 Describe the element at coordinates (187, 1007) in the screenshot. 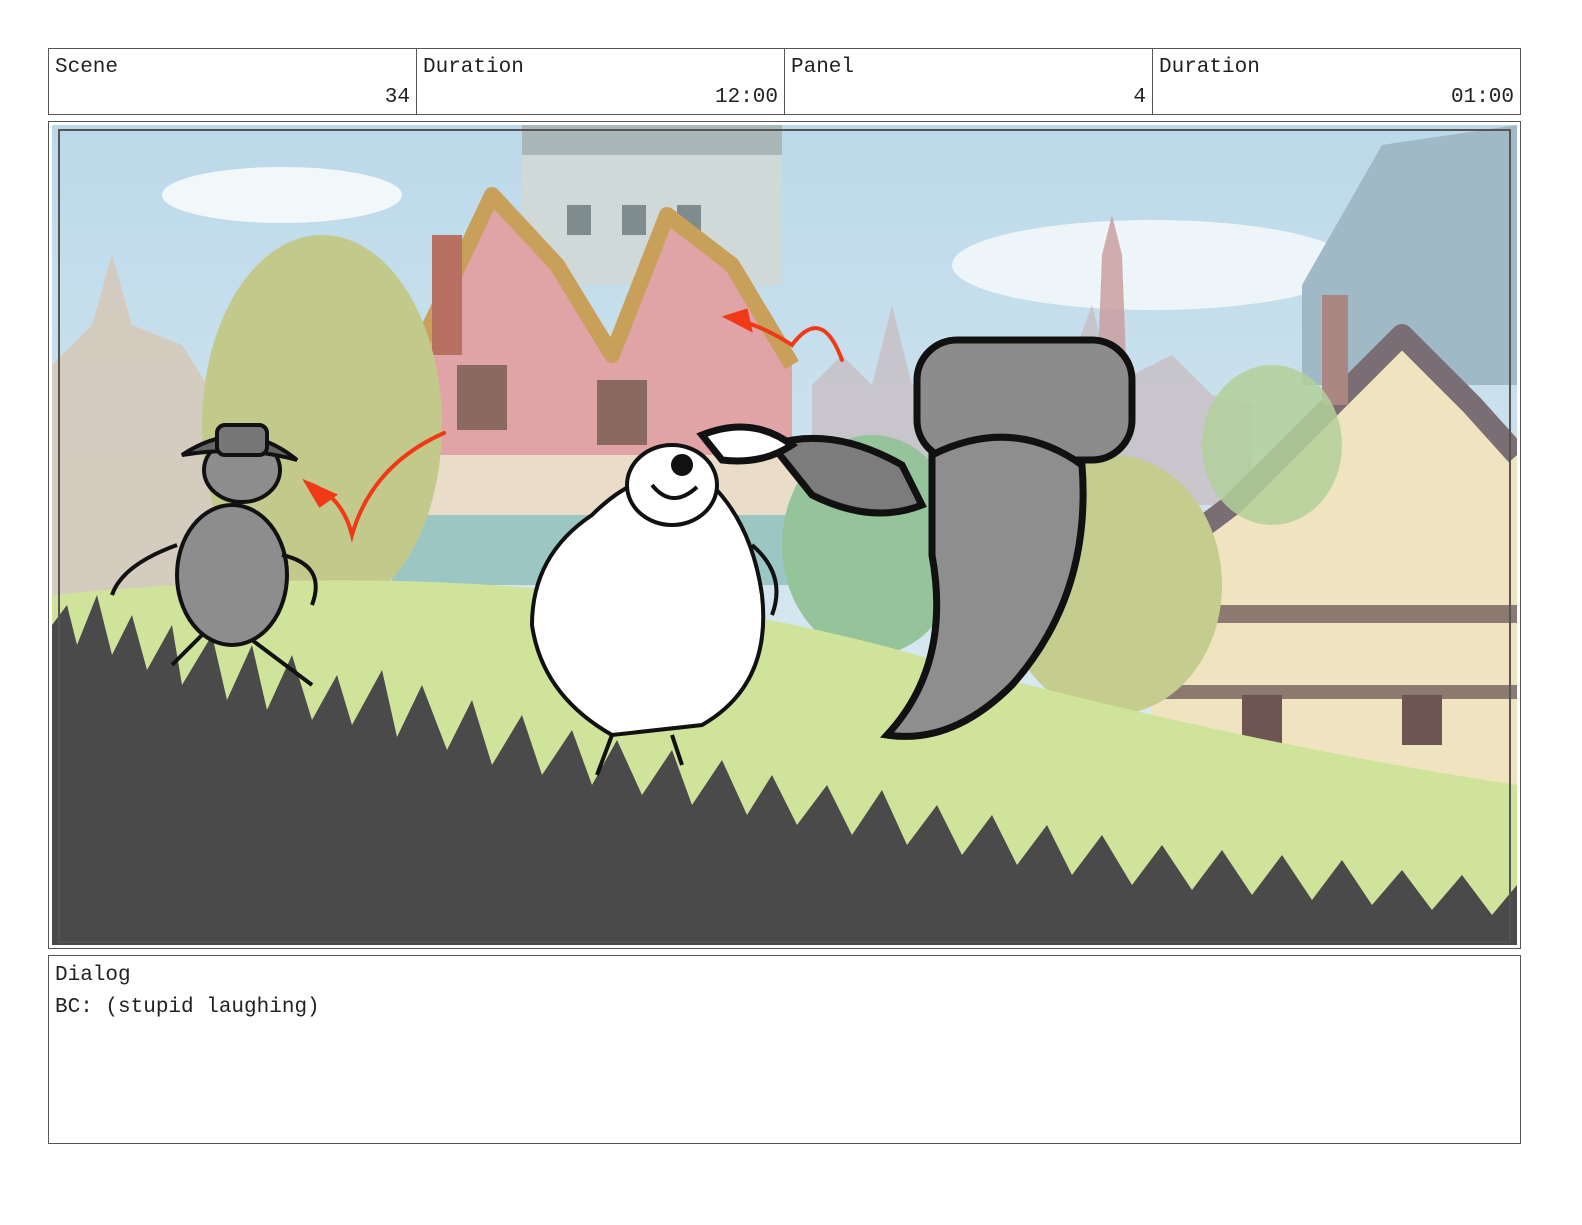

I see `dialog-text: BC: (stupid laughing)` at that location.